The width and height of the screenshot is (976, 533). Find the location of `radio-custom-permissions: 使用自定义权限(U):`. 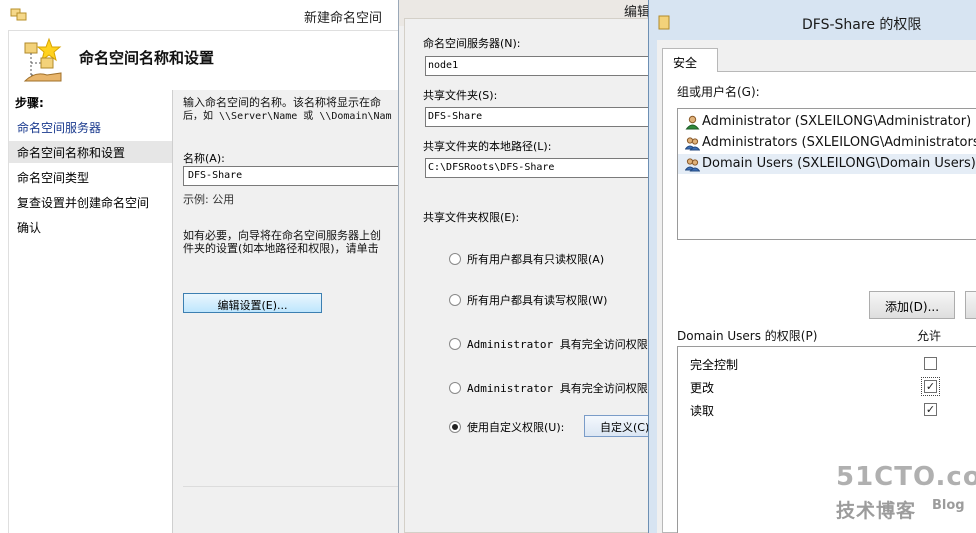

radio-custom-permissions: 使用自定义权限(U): is located at coordinates (506, 427).